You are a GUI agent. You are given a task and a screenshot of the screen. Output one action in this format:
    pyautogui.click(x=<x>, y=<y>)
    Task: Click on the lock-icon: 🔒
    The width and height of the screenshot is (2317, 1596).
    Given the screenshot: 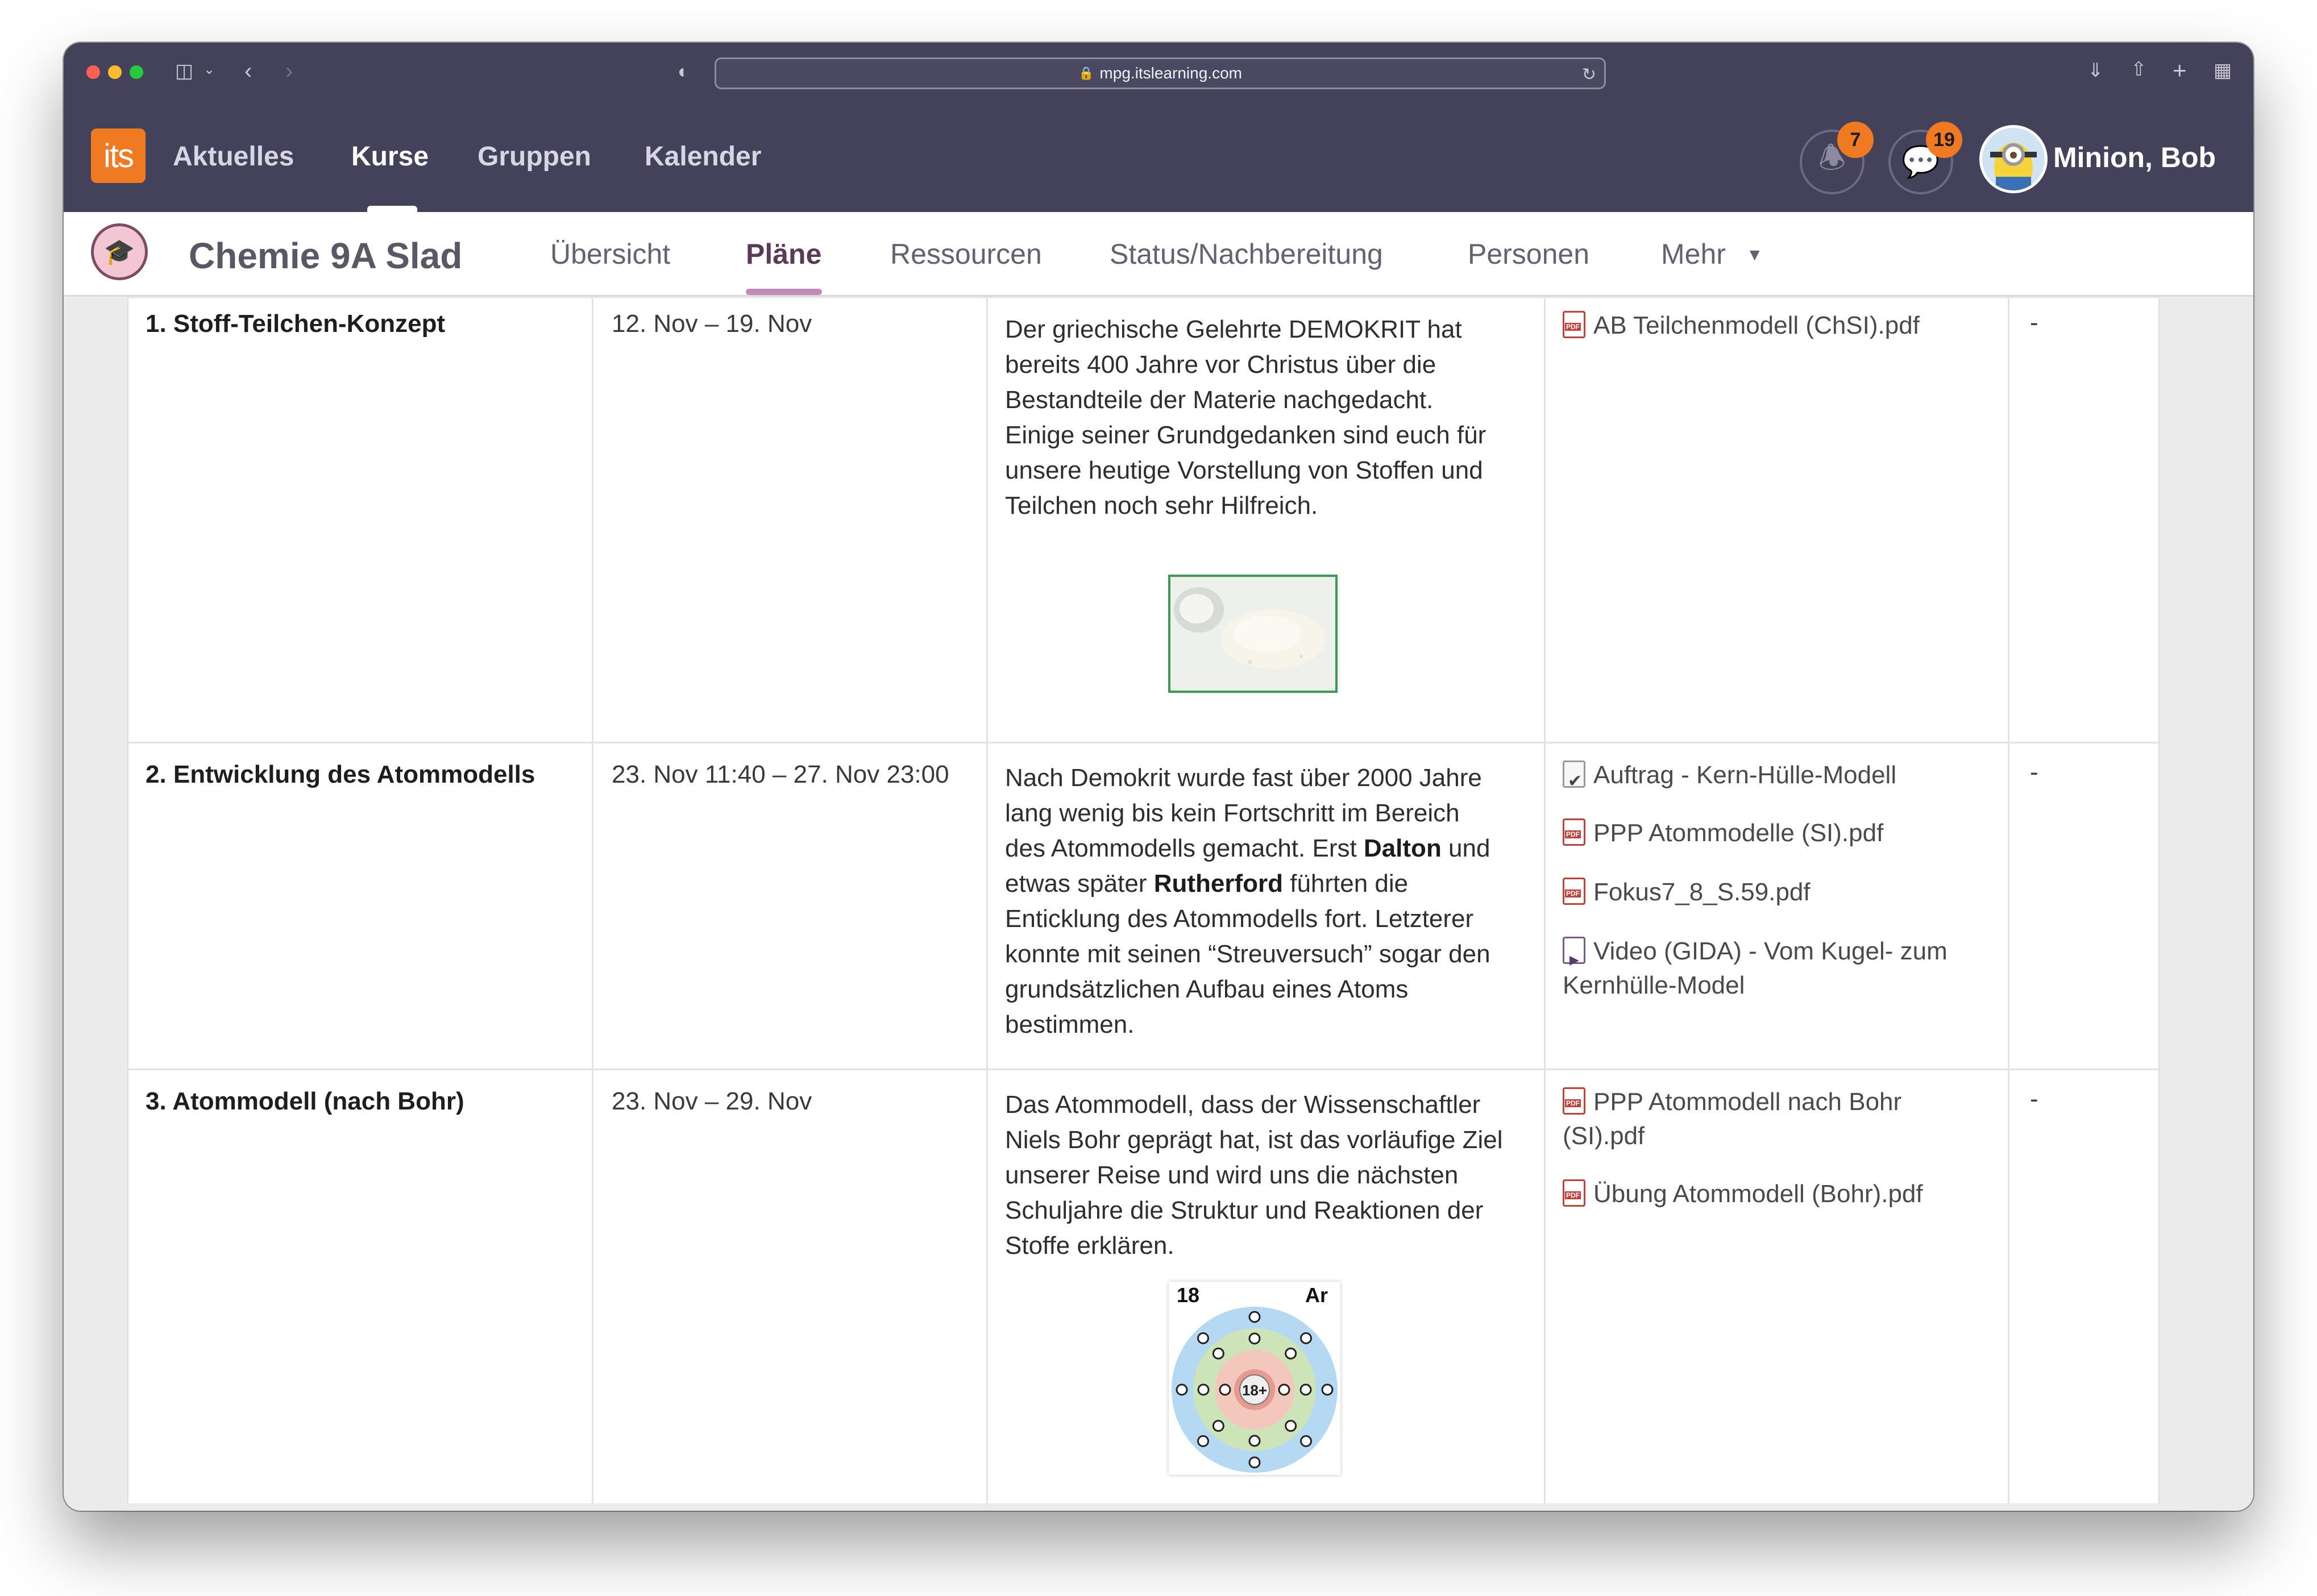 What is the action you would take?
    pyautogui.click(x=1086, y=73)
    